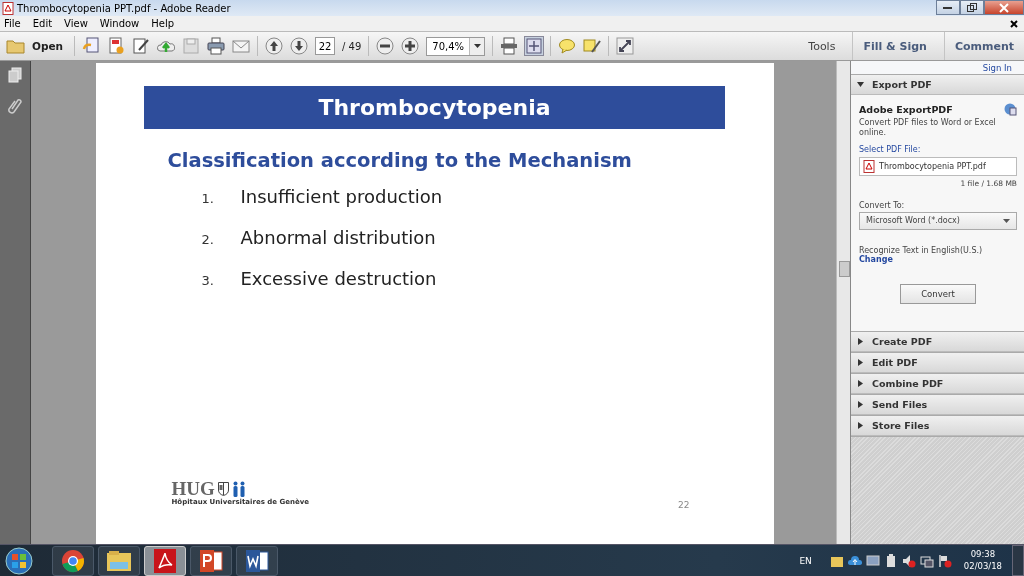 This screenshot has height=576, width=1024. What do you see at coordinates (12, 23) in the screenshot?
I see `menu-item: File` at bounding box center [12, 23].